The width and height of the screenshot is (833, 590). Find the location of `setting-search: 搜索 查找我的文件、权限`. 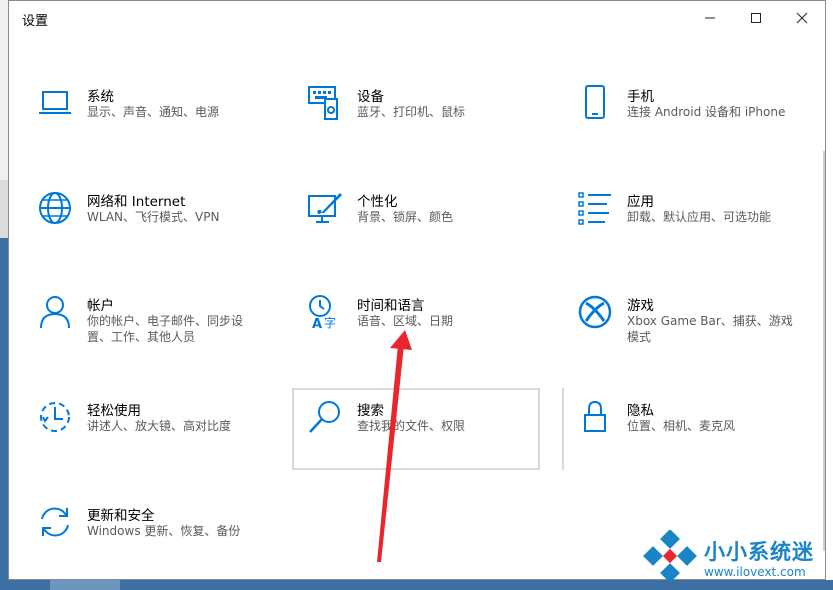

setting-search: 搜索 查找我的文件、权限 is located at coordinates (424, 435).